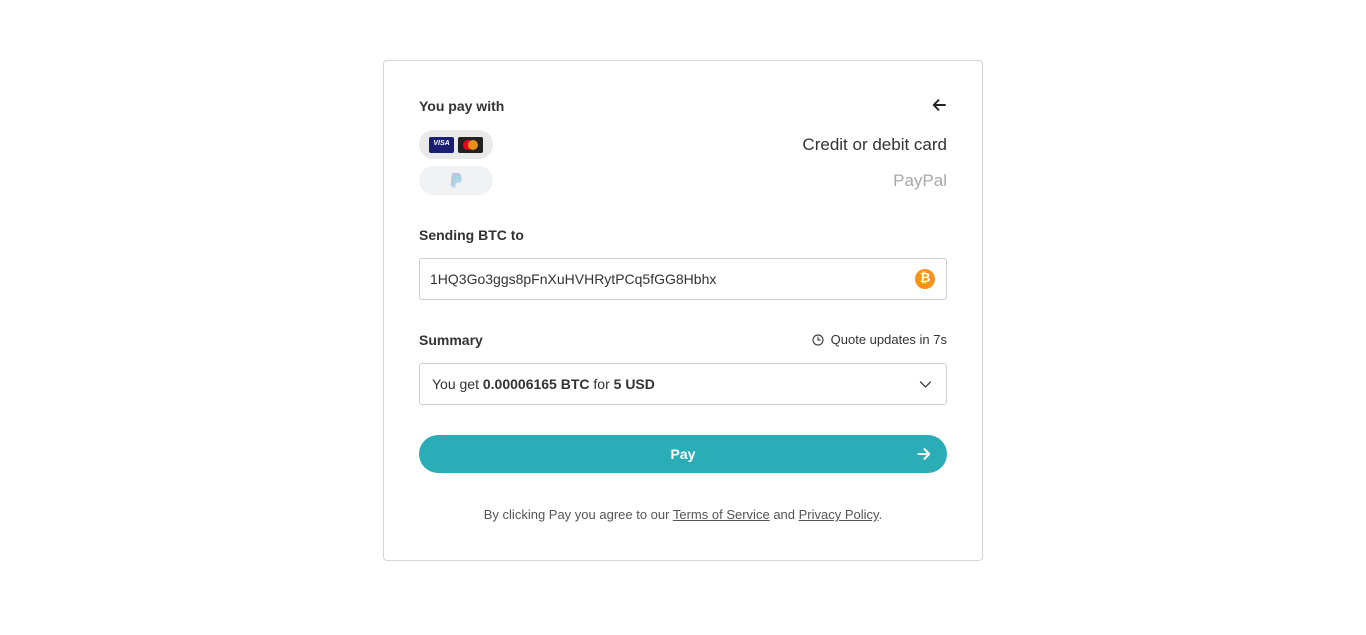 The height and width of the screenshot is (635, 1366). What do you see at coordinates (634, 384) in the screenshot?
I see `summary-fiat-amount: 5 USD` at bounding box center [634, 384].